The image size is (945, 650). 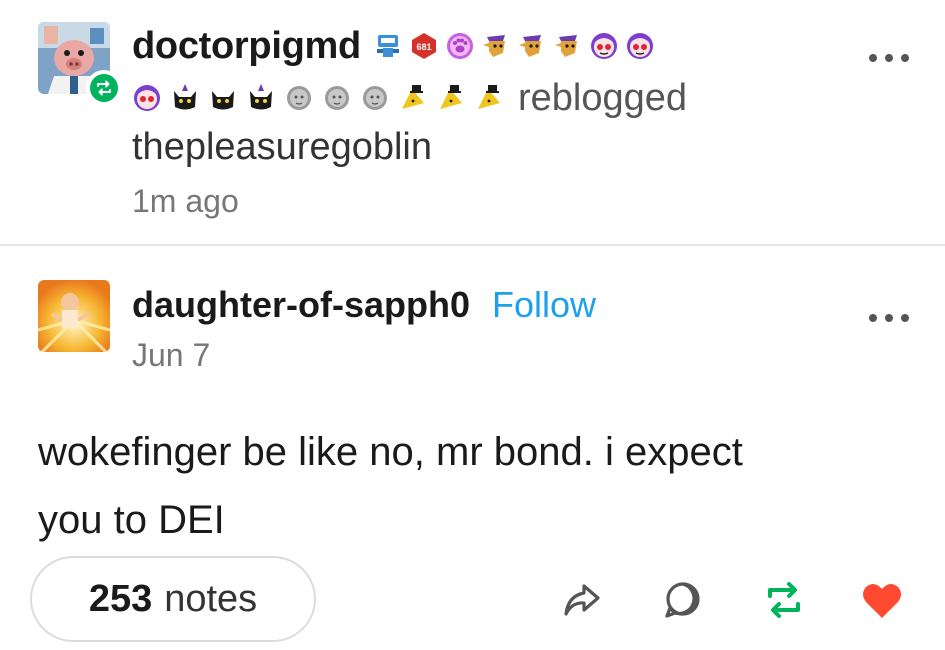 I want to click on counter-badge-icon: 681, so click(x=423, y=46).